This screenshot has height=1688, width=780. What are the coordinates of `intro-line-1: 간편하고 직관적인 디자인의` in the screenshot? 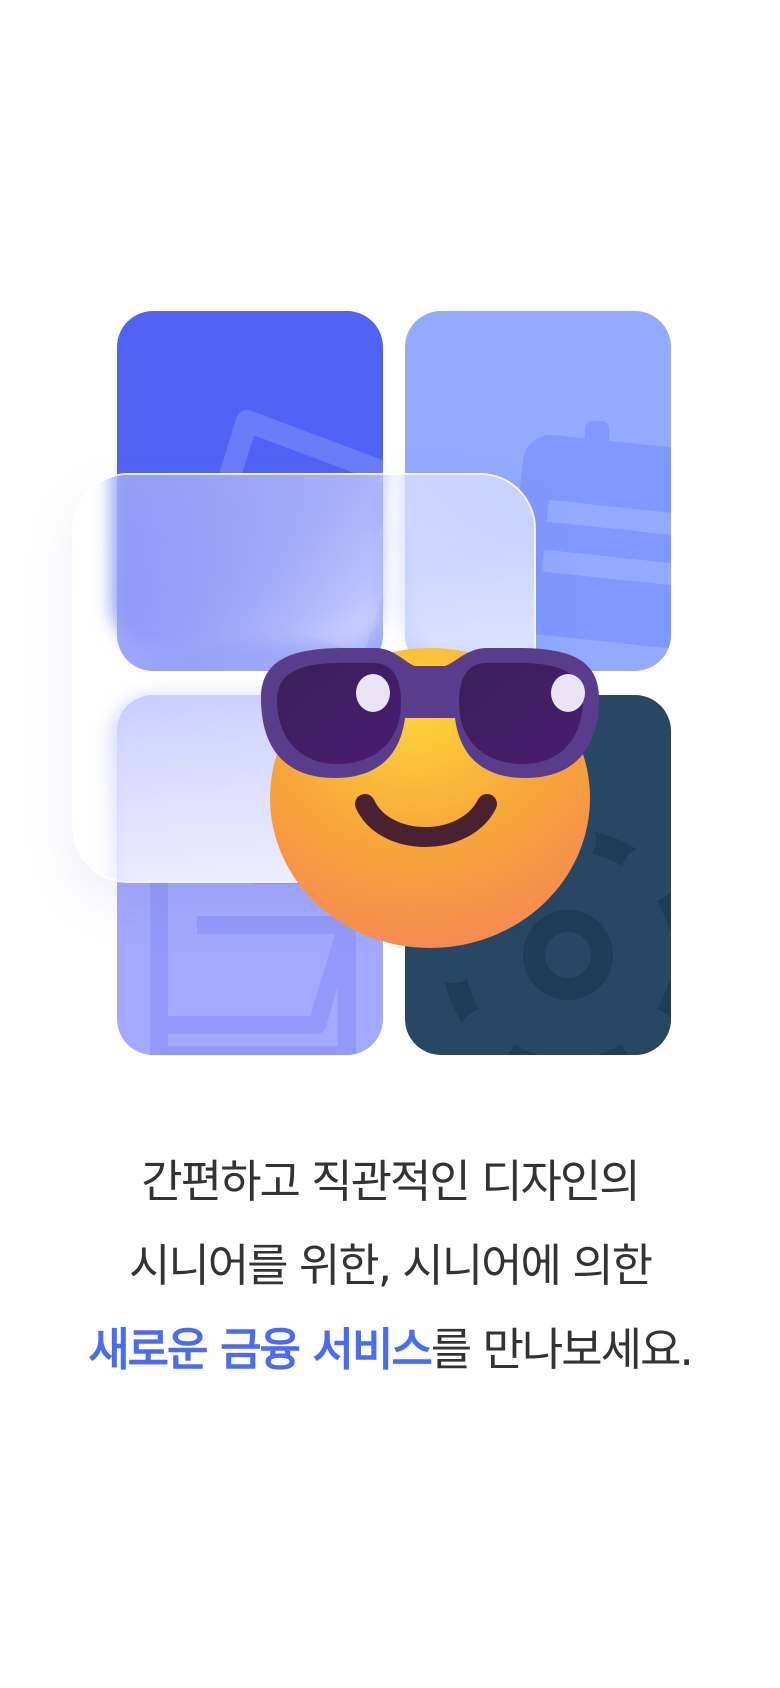 It's located at (390, 1181).